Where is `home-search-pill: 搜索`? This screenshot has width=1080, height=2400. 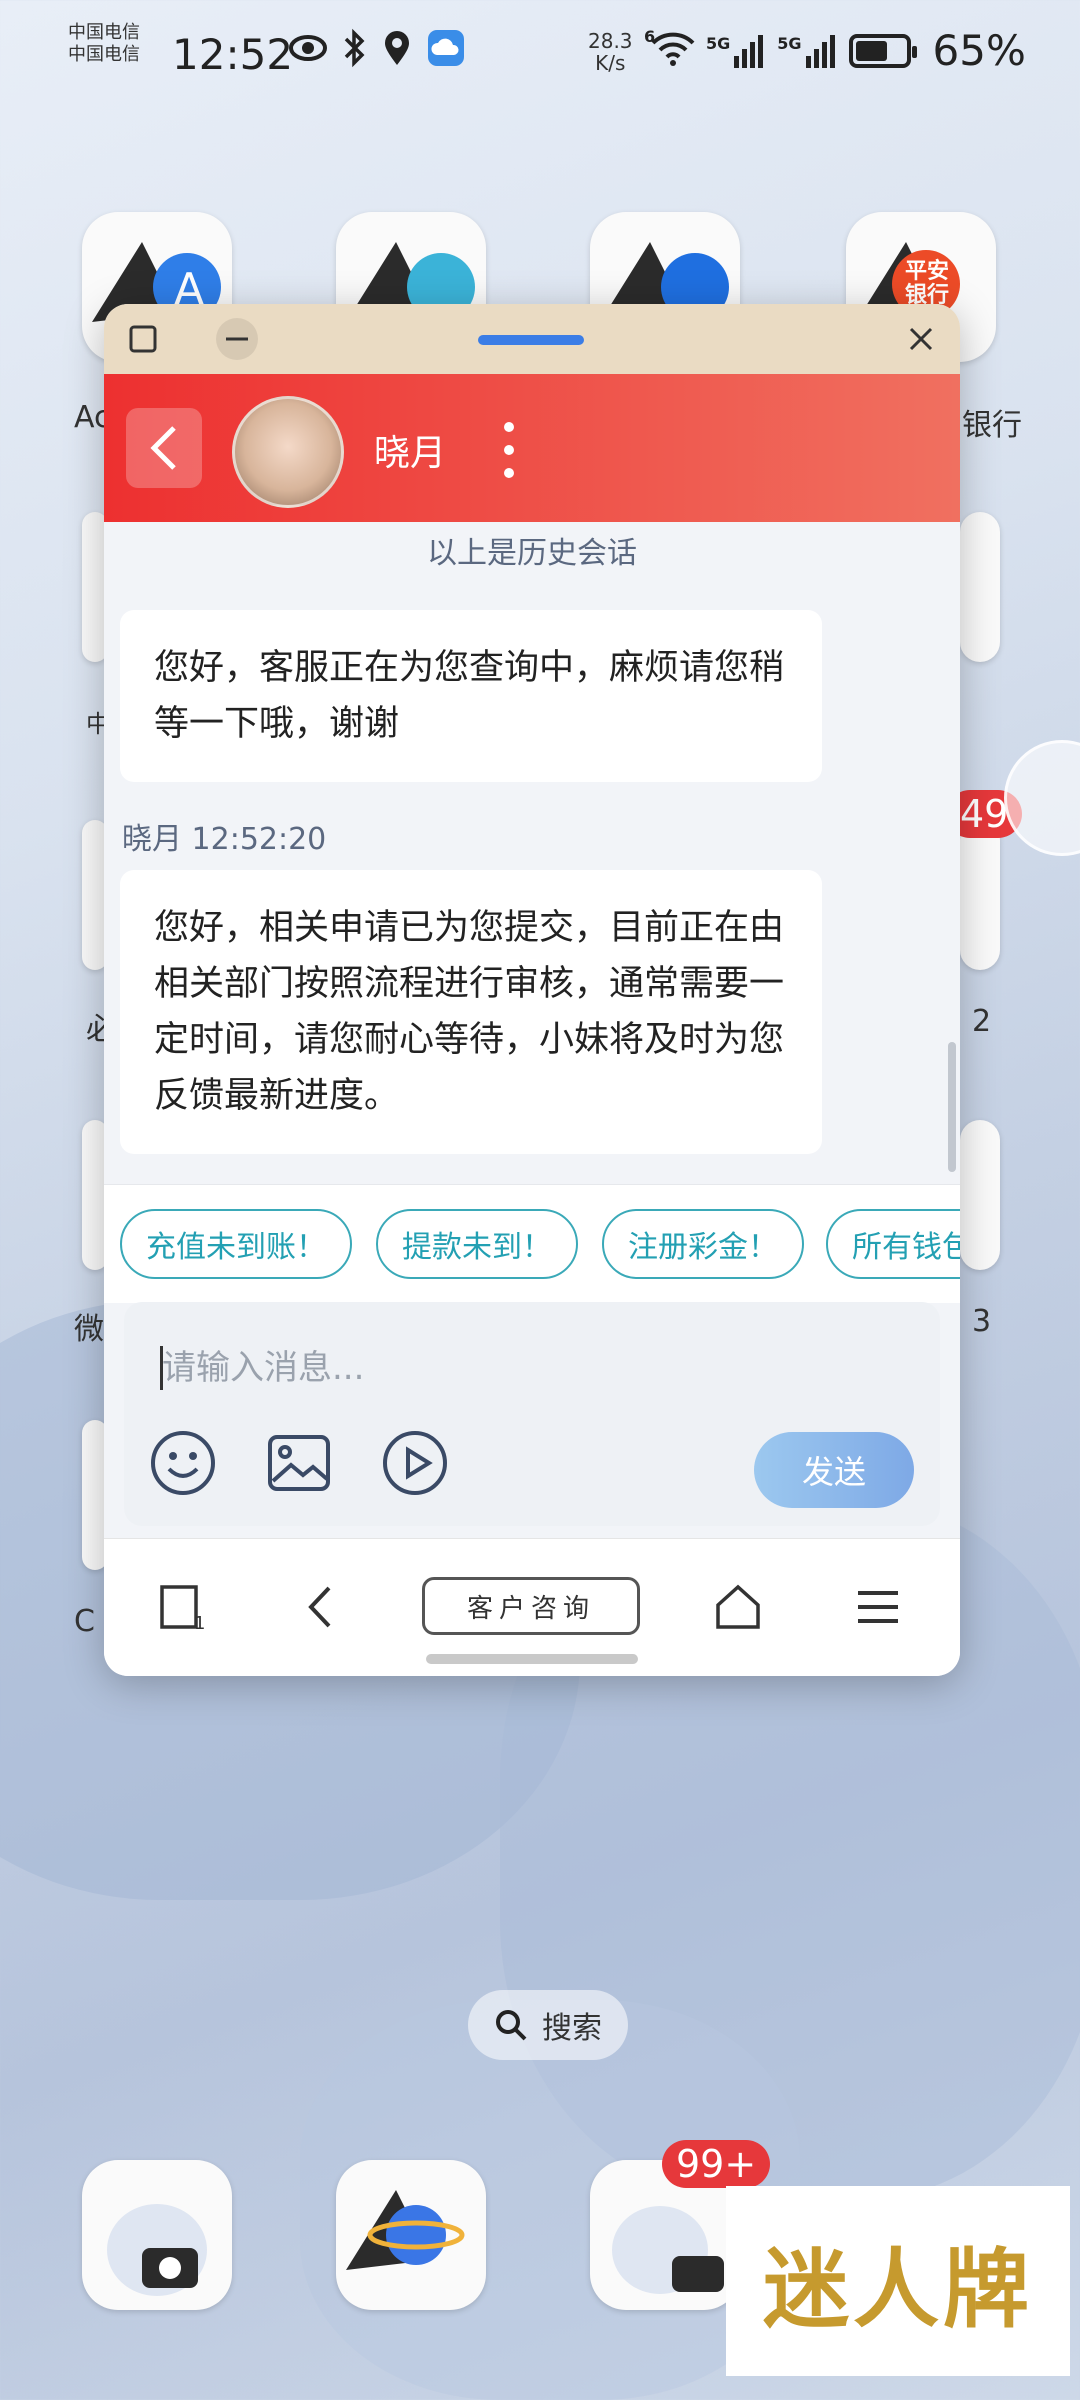 home-search-pill: 搜索 is located at coordinates (548, 2025).